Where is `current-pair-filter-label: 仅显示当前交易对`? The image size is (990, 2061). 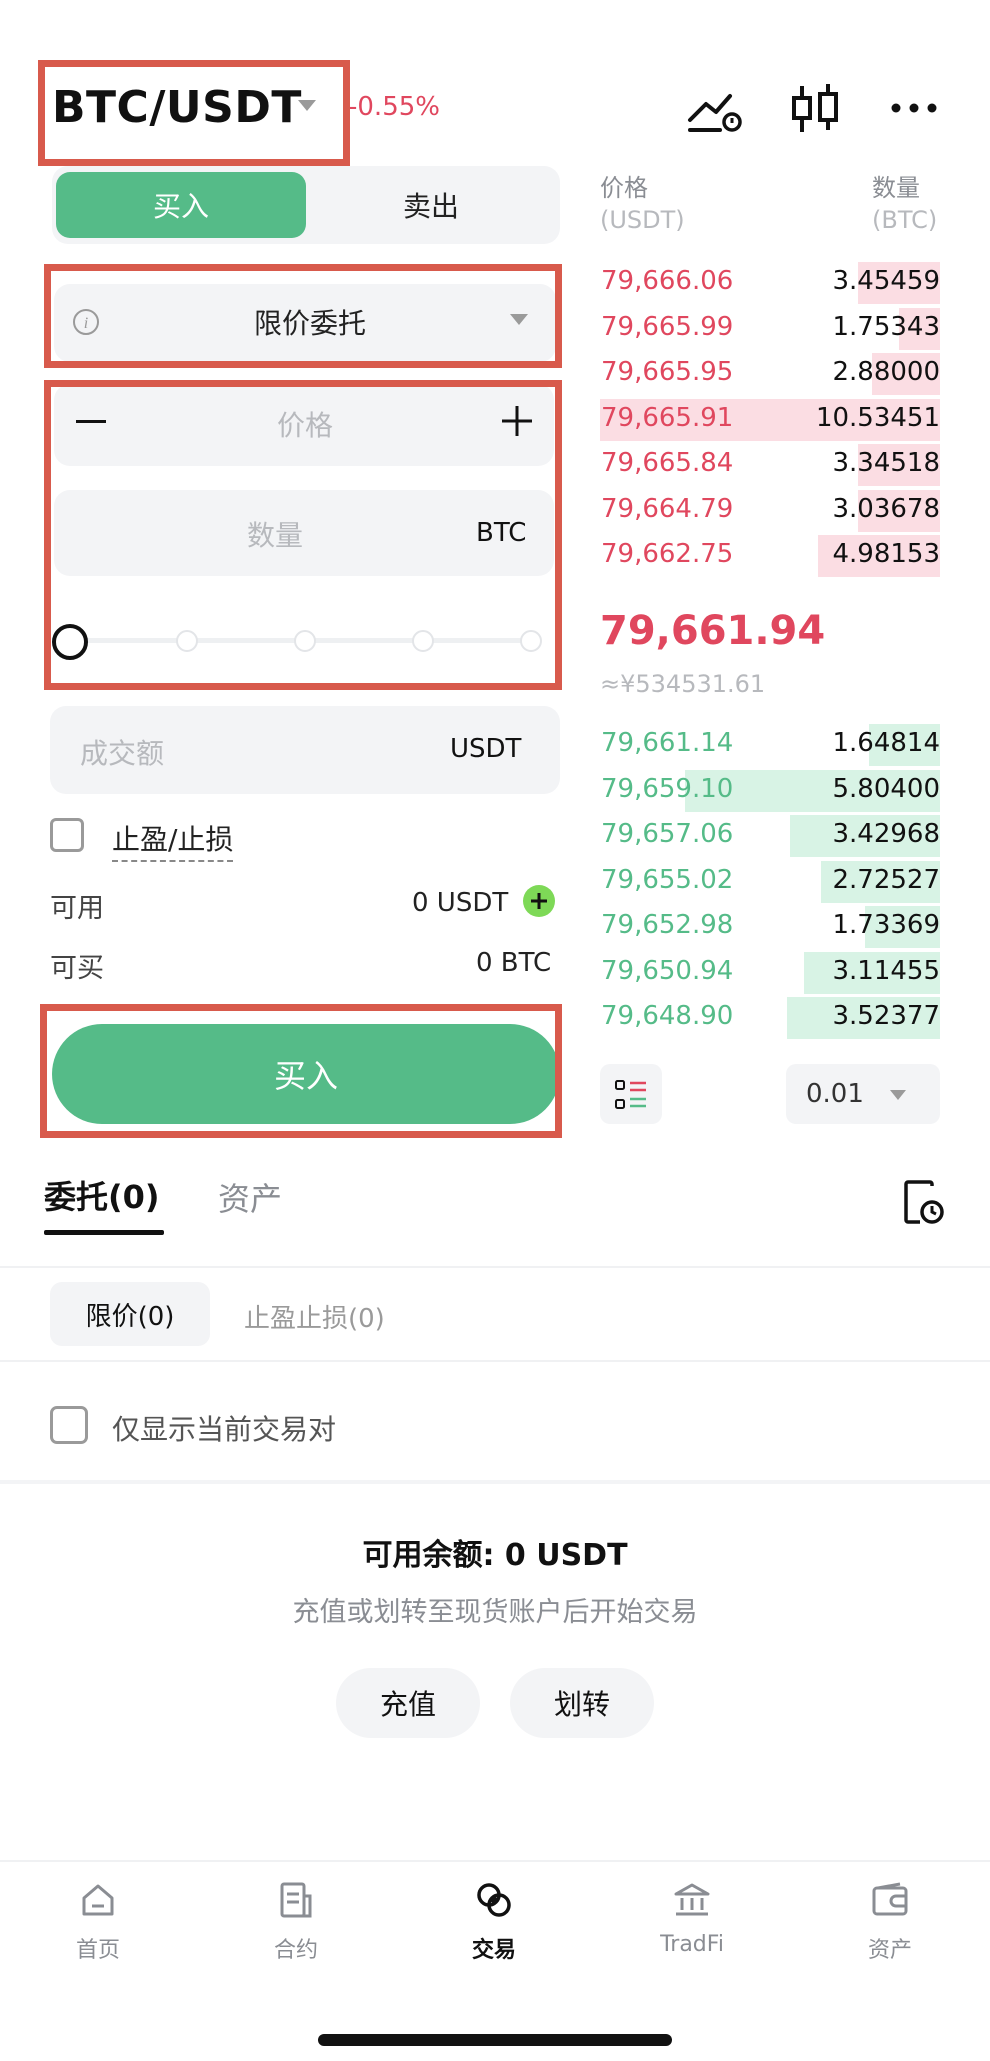 current-pair-filter-label: 仅显示当前交易对 is located at coordinates (224, 1429).